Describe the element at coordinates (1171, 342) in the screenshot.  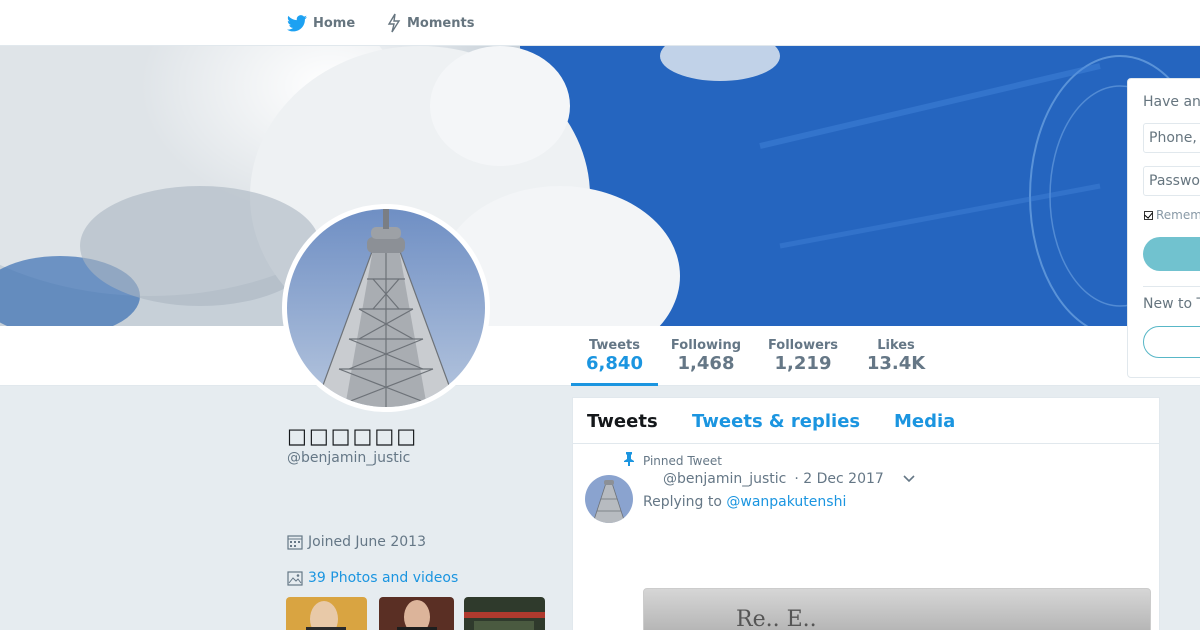
I see `signup-button` at that location.